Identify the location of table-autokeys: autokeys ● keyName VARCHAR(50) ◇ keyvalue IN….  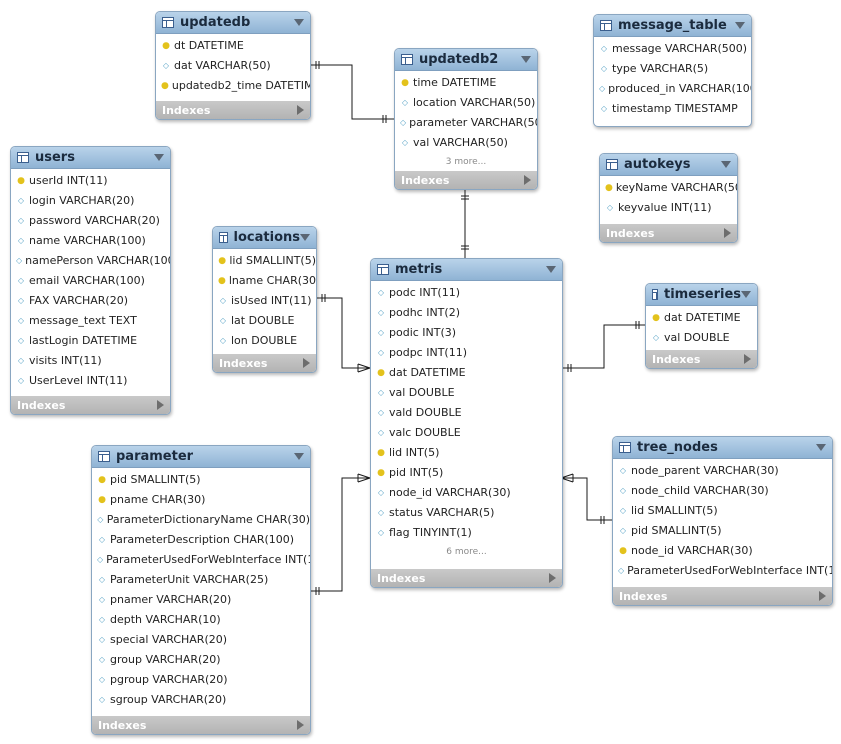
(668, 198).